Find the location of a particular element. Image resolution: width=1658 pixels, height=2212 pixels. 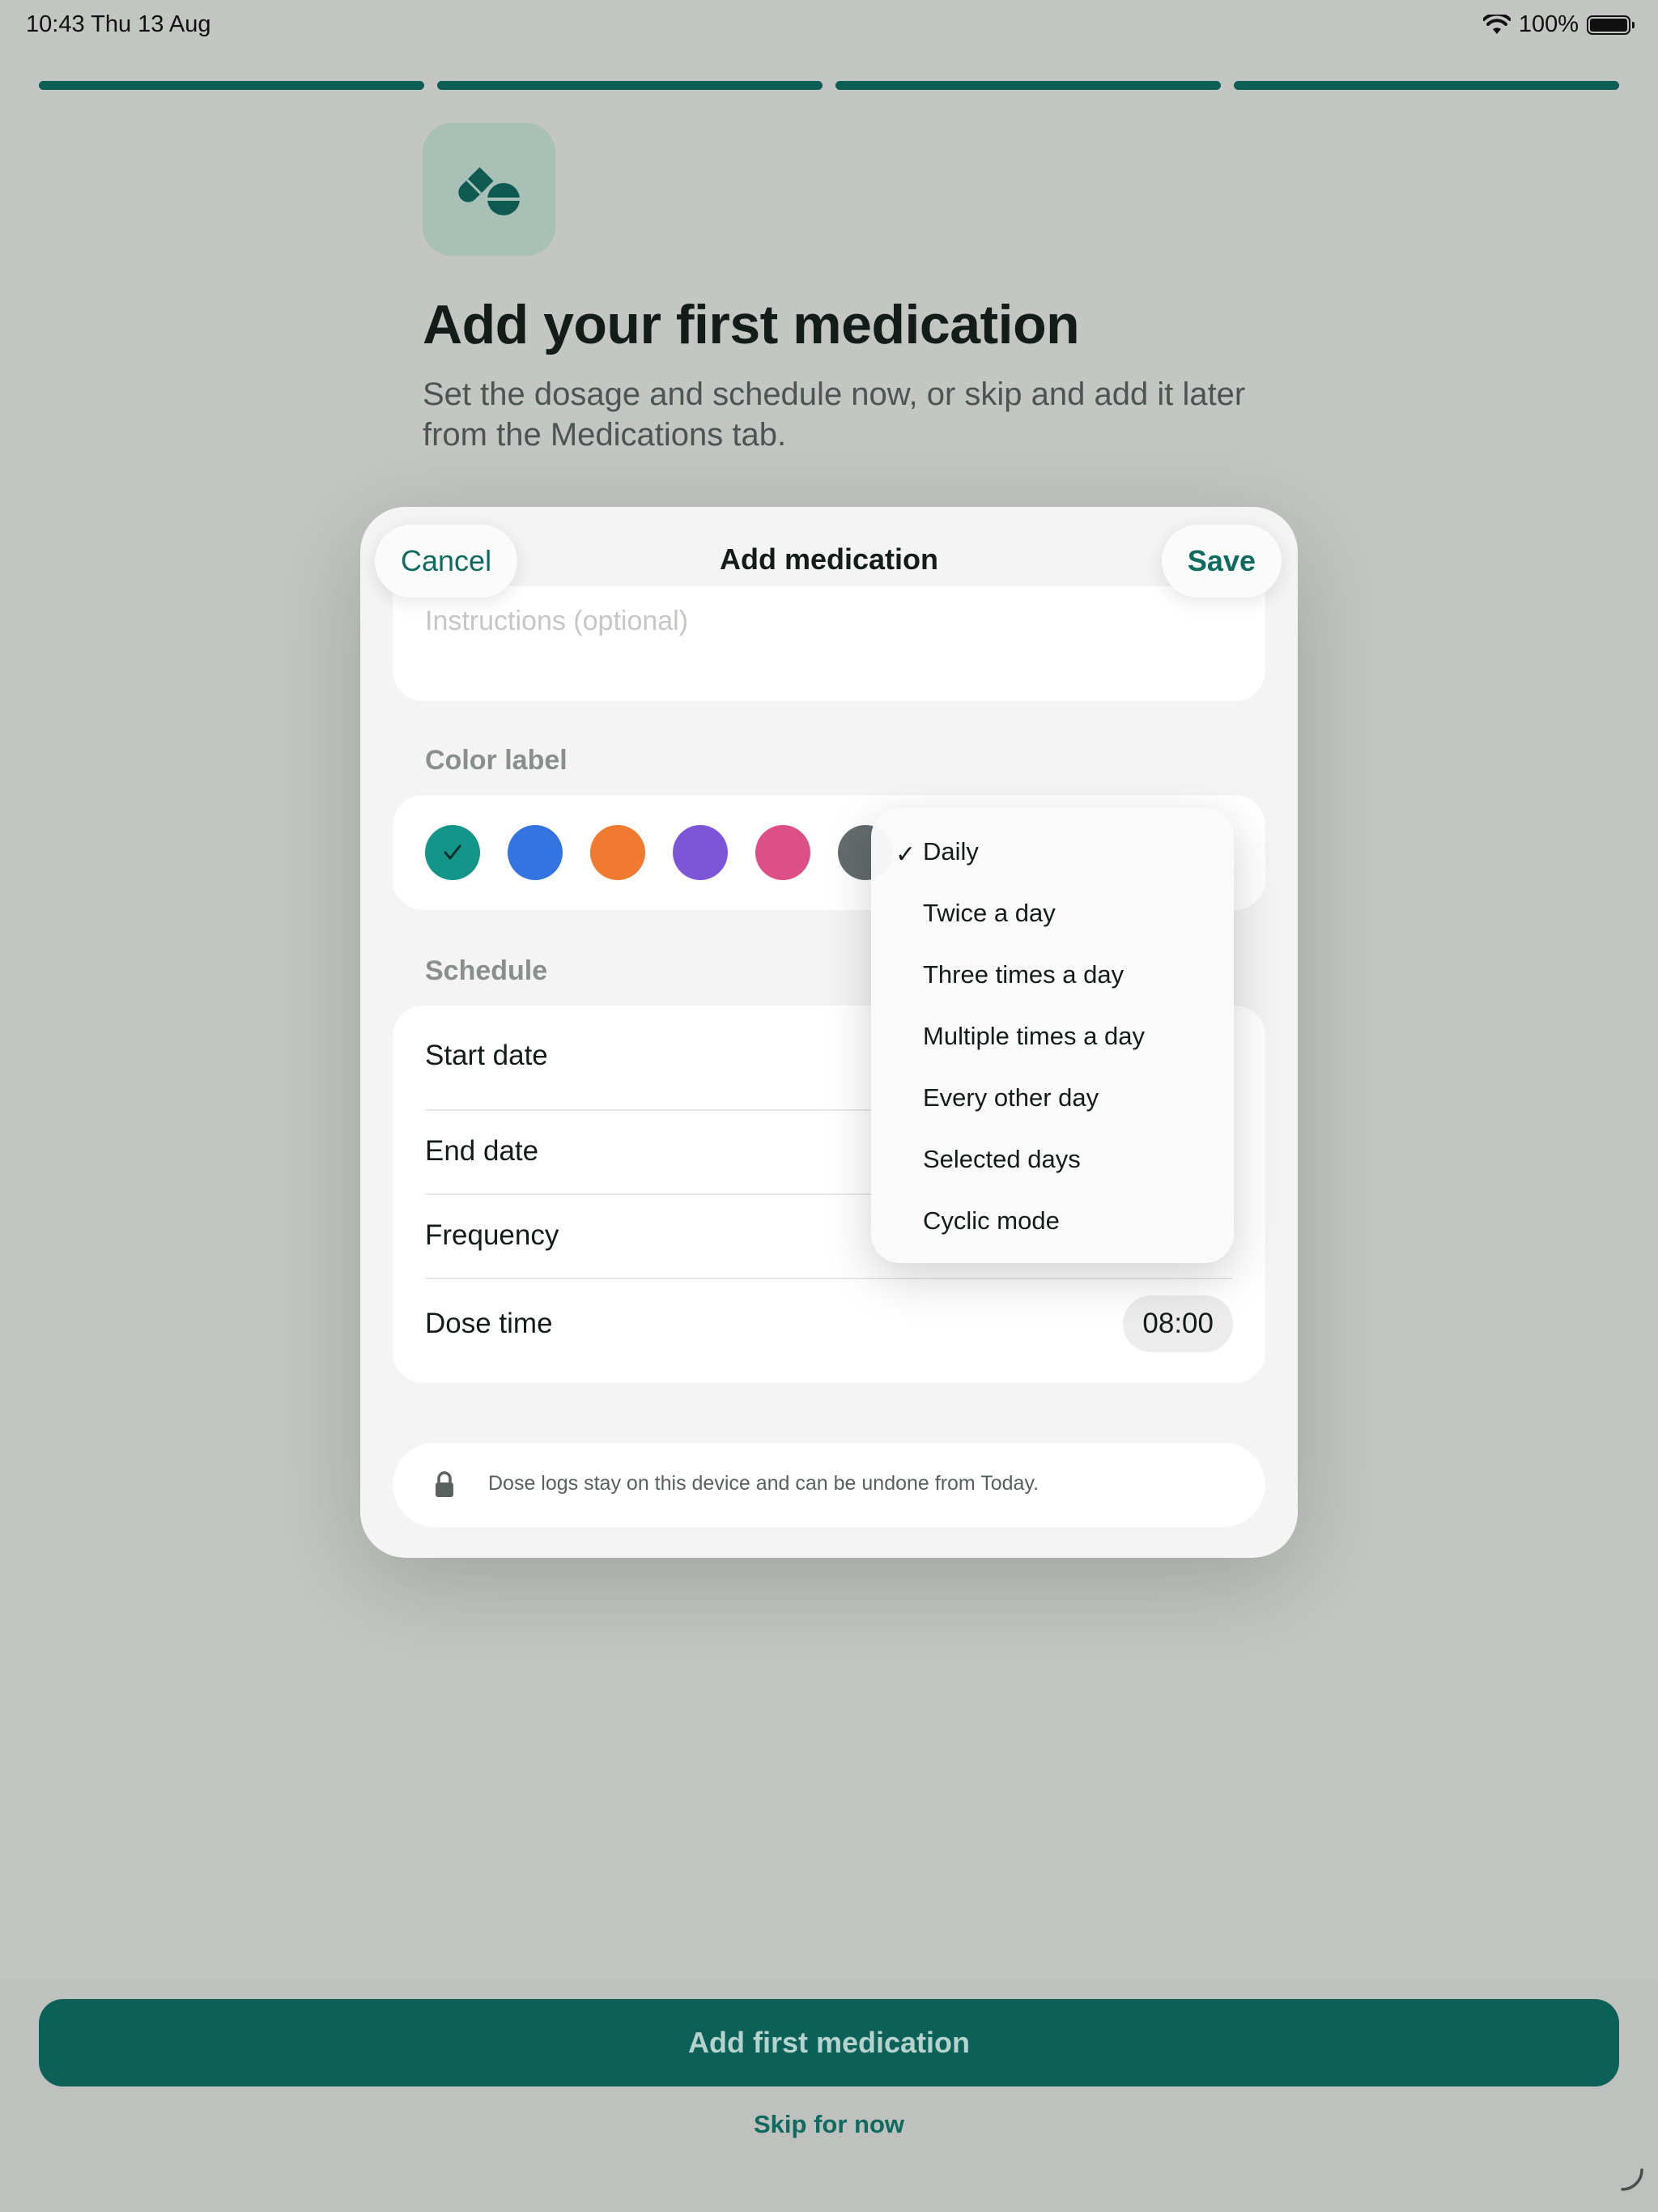

status-time: 10:43 Thu 13 Aug is located at coordinates (118, 24).